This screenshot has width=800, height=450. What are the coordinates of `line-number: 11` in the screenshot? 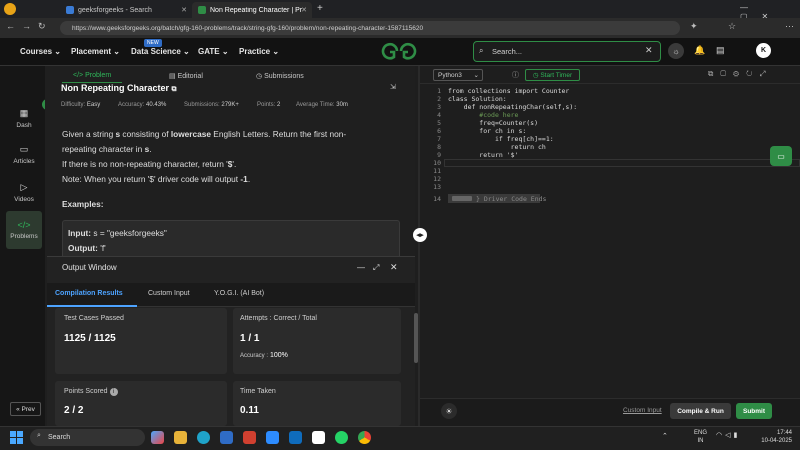 It's located at (437, 171).